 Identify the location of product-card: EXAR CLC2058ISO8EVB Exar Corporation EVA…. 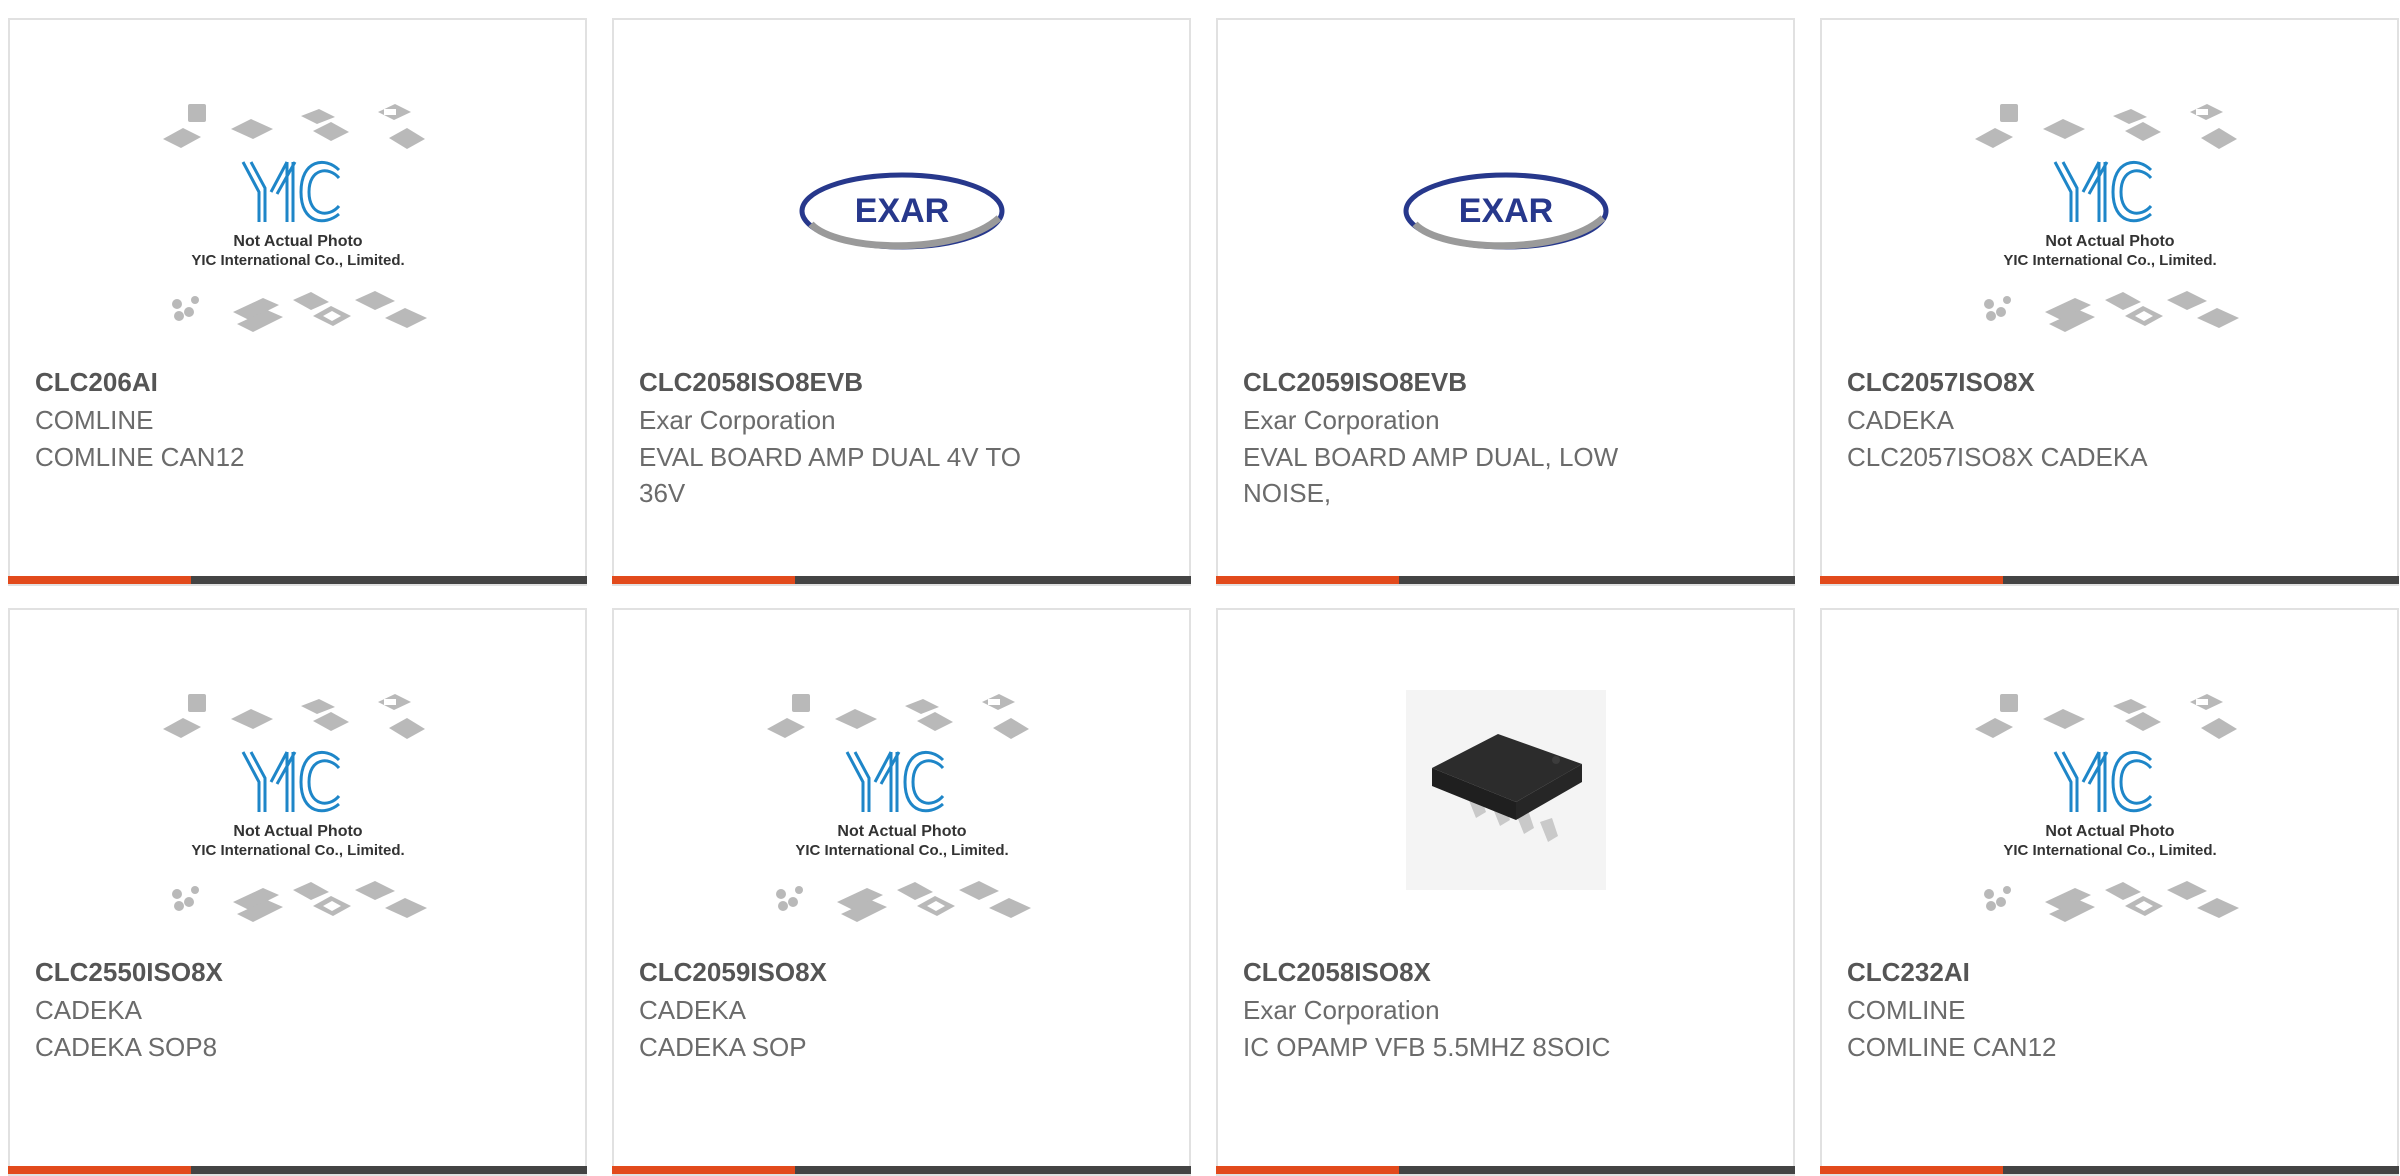
(901, 302).